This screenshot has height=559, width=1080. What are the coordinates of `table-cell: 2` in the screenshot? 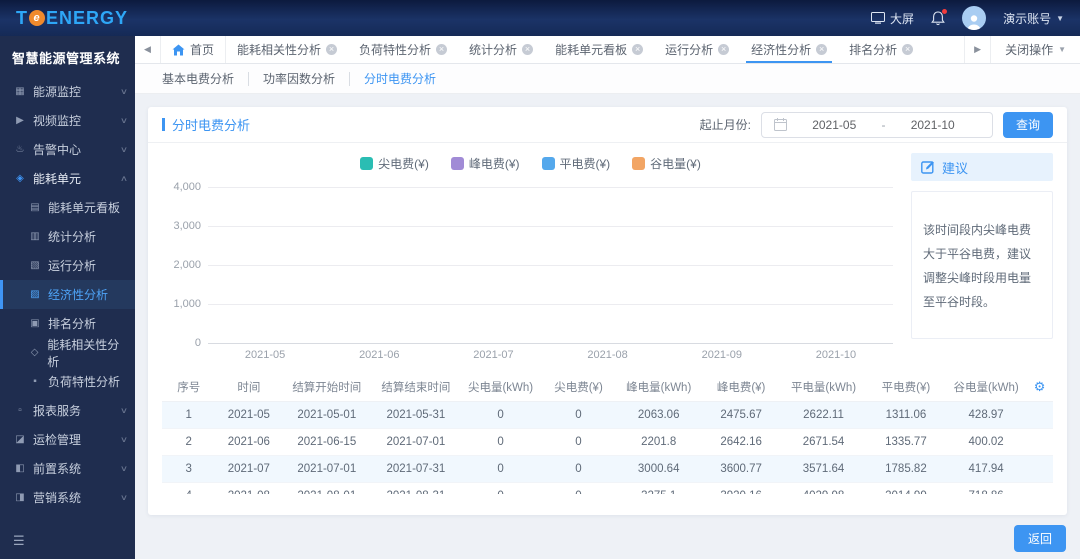 It's located at (189, 442).